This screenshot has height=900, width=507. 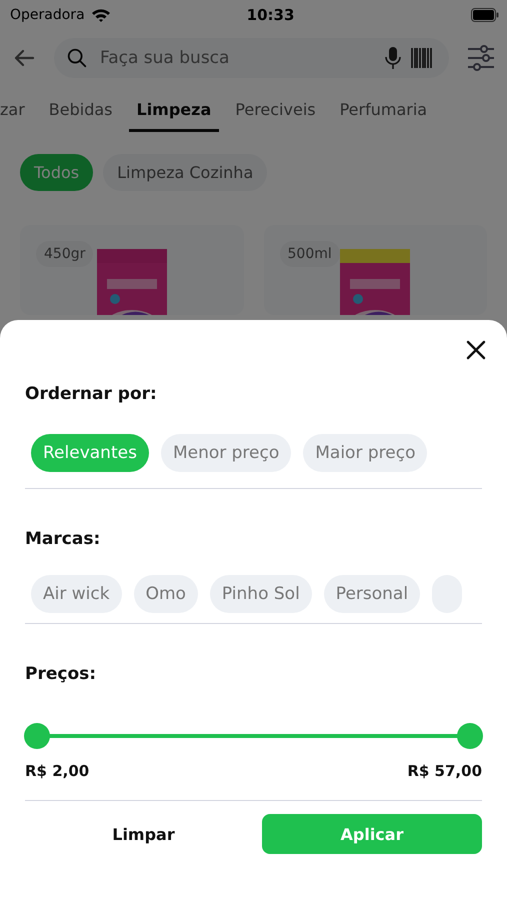 I want to click on search-field: Faça sua busca, so click(x=251, y=58).